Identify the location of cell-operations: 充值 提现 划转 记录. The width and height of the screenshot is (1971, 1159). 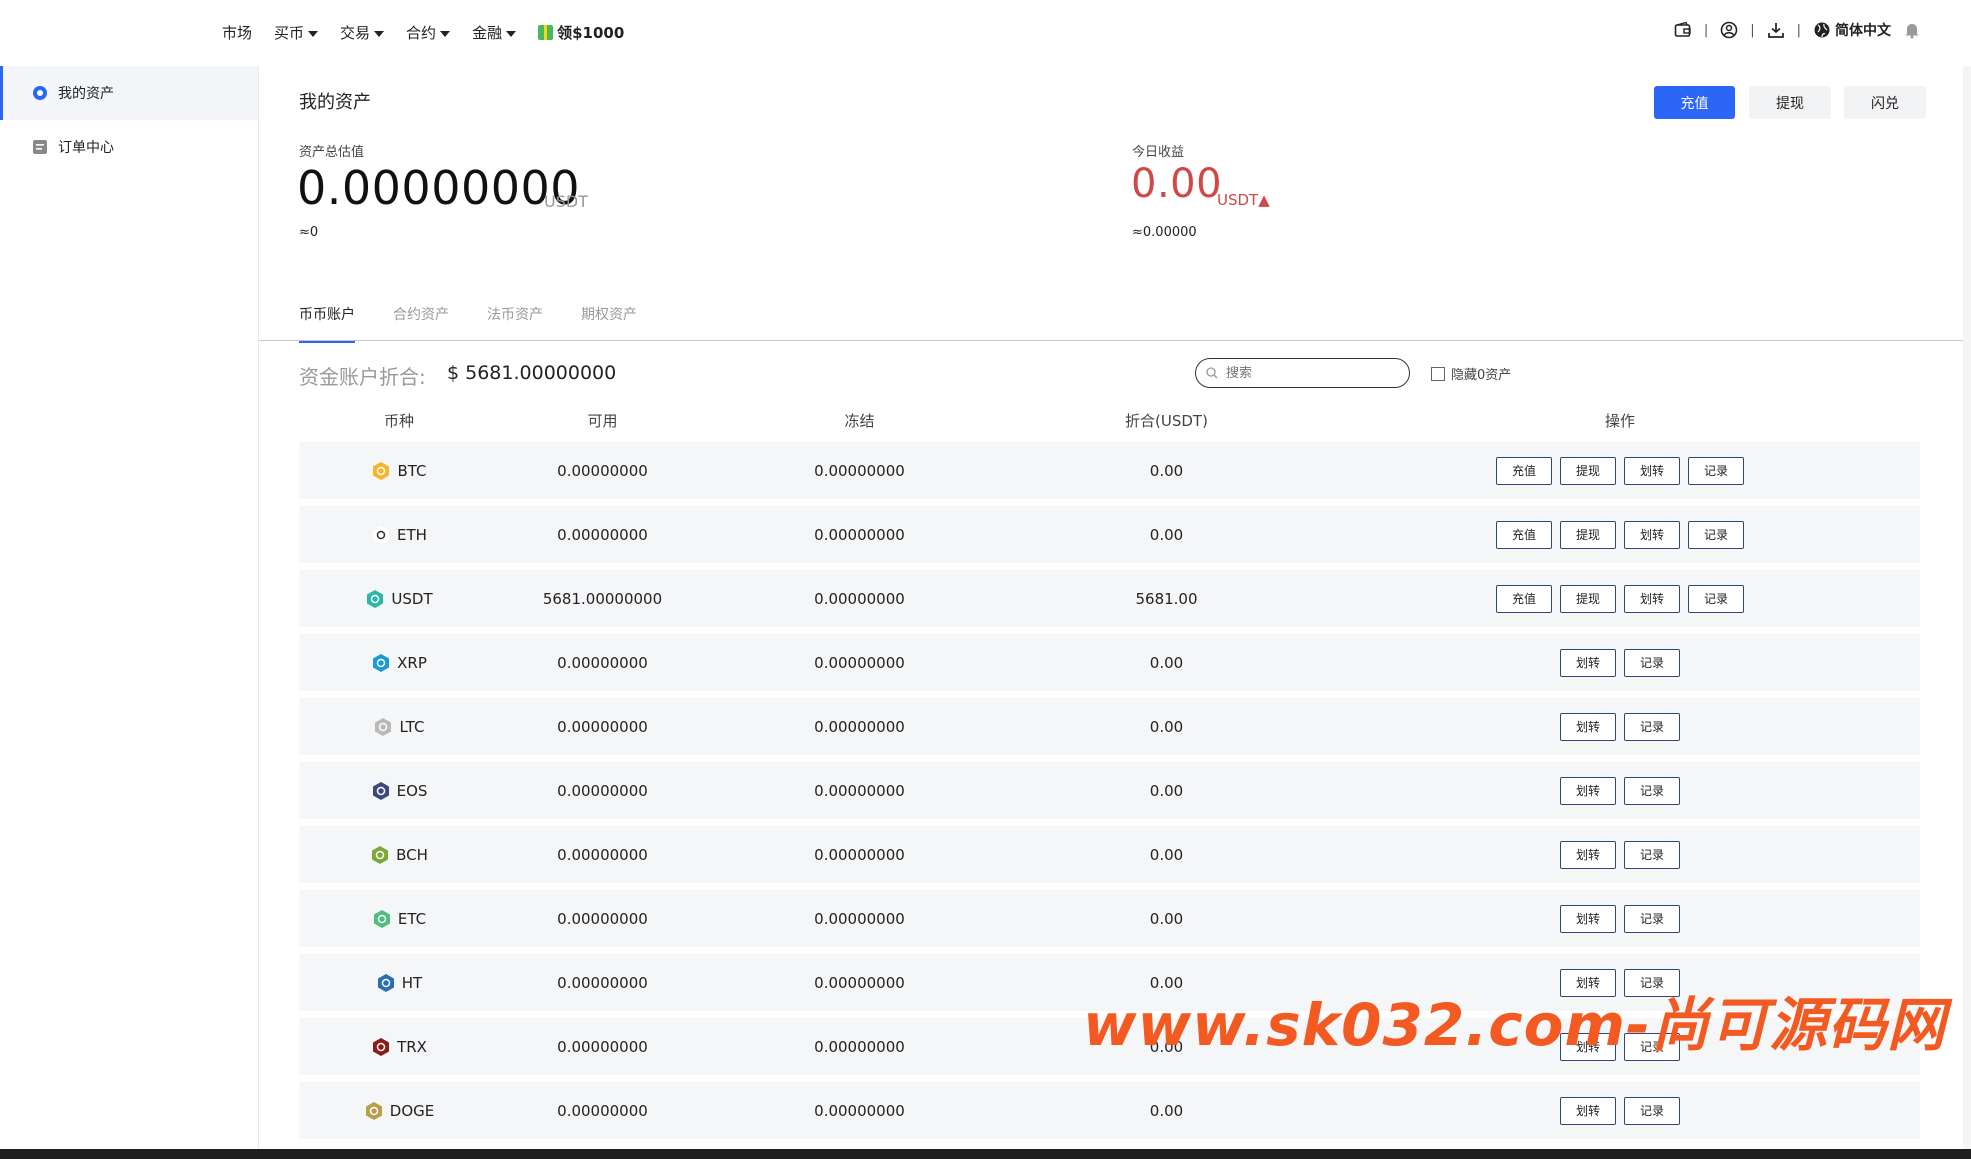
(1620, 534).